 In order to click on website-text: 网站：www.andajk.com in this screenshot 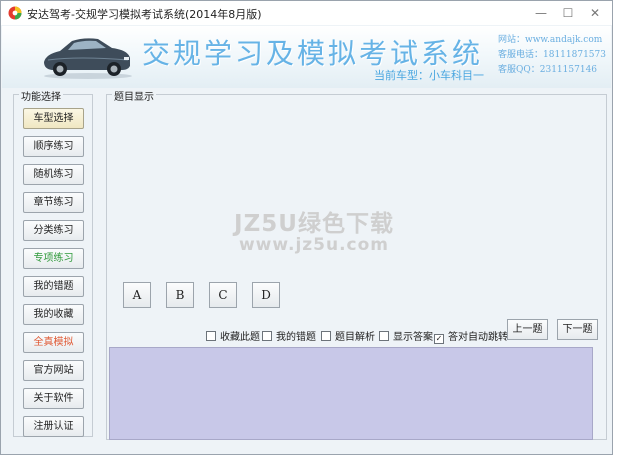, I will do `click(550, 40)`.